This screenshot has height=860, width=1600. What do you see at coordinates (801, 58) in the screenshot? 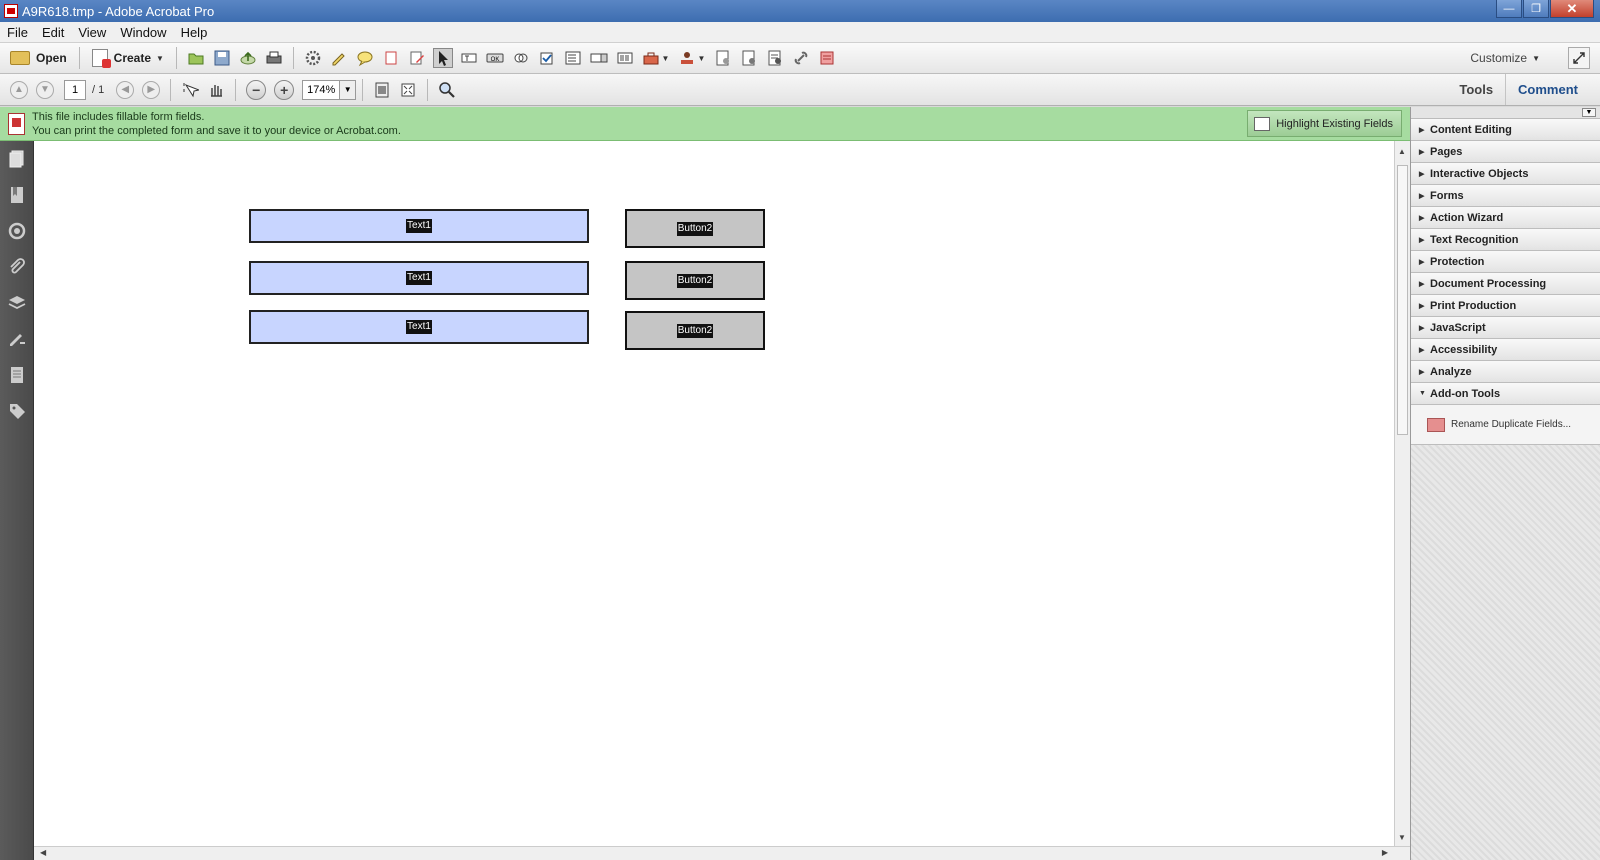
I see `link-icon` at bounding box center [801, 58].